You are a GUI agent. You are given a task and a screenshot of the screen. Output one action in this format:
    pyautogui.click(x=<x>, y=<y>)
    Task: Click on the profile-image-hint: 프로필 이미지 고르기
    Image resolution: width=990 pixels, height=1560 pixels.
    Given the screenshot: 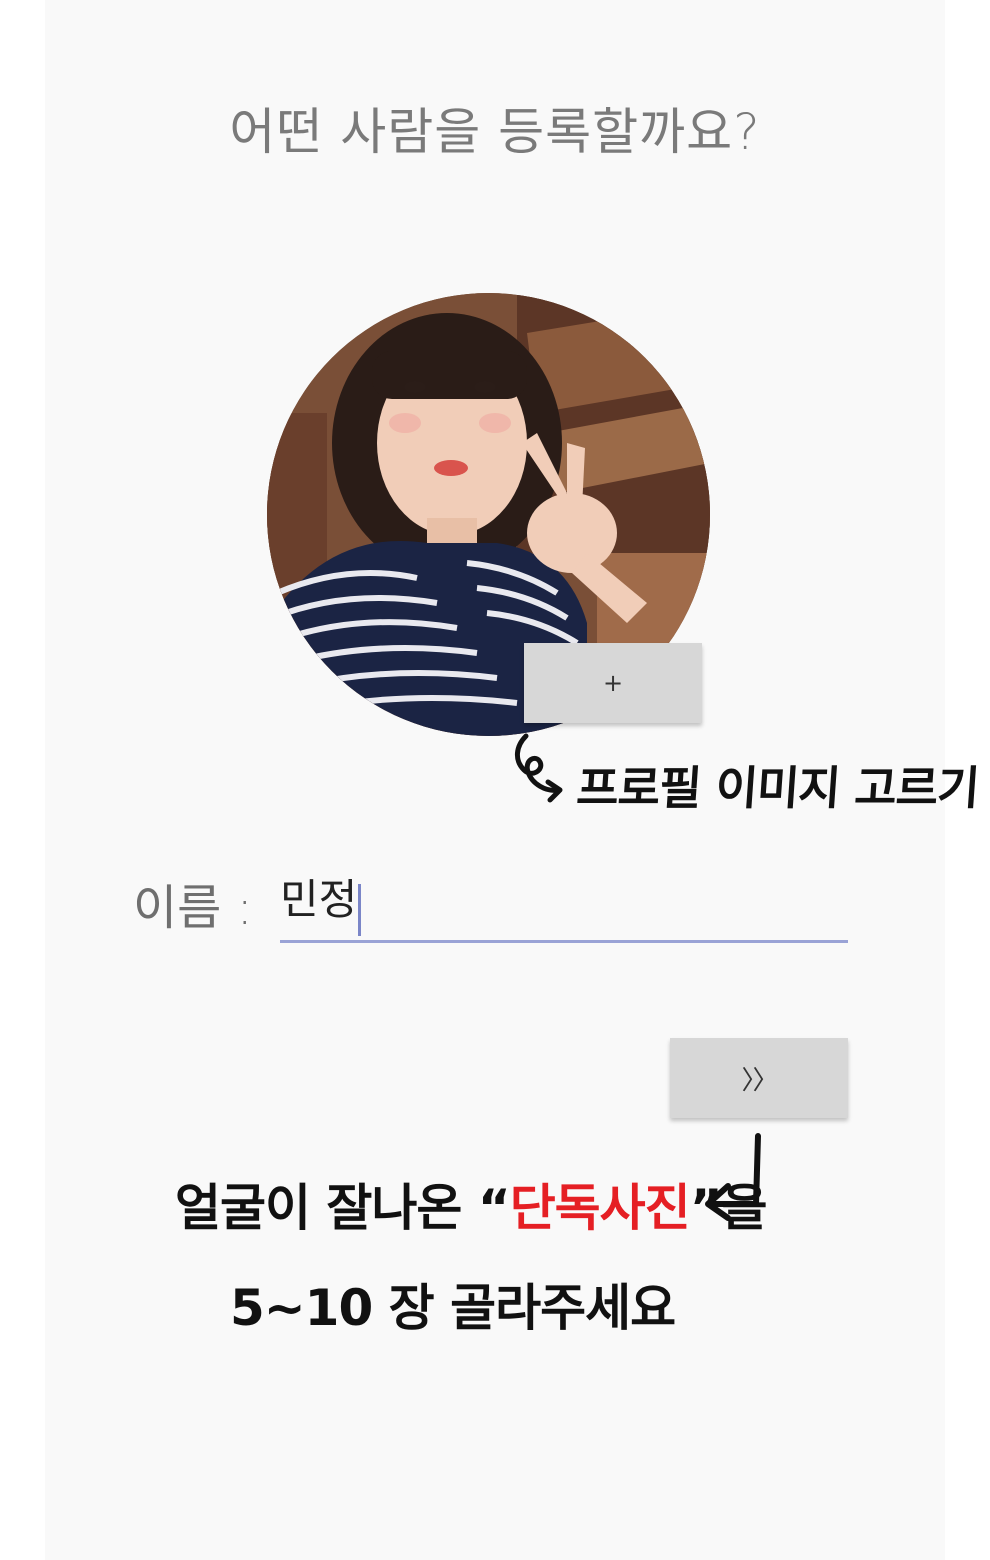 What is the action you would take?
    pyautogui.click(x=777, y=788)
    